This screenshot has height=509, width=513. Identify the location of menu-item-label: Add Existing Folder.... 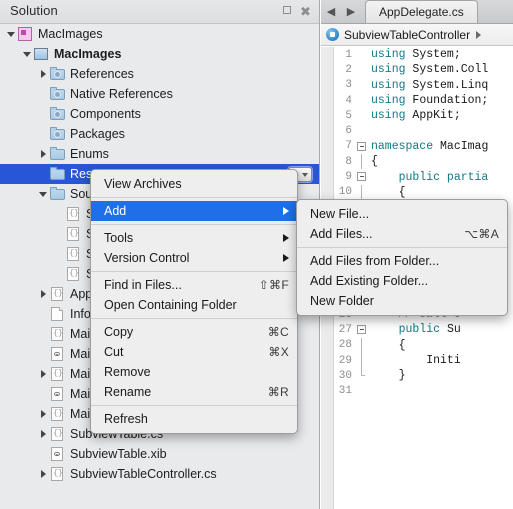
(369, 281).